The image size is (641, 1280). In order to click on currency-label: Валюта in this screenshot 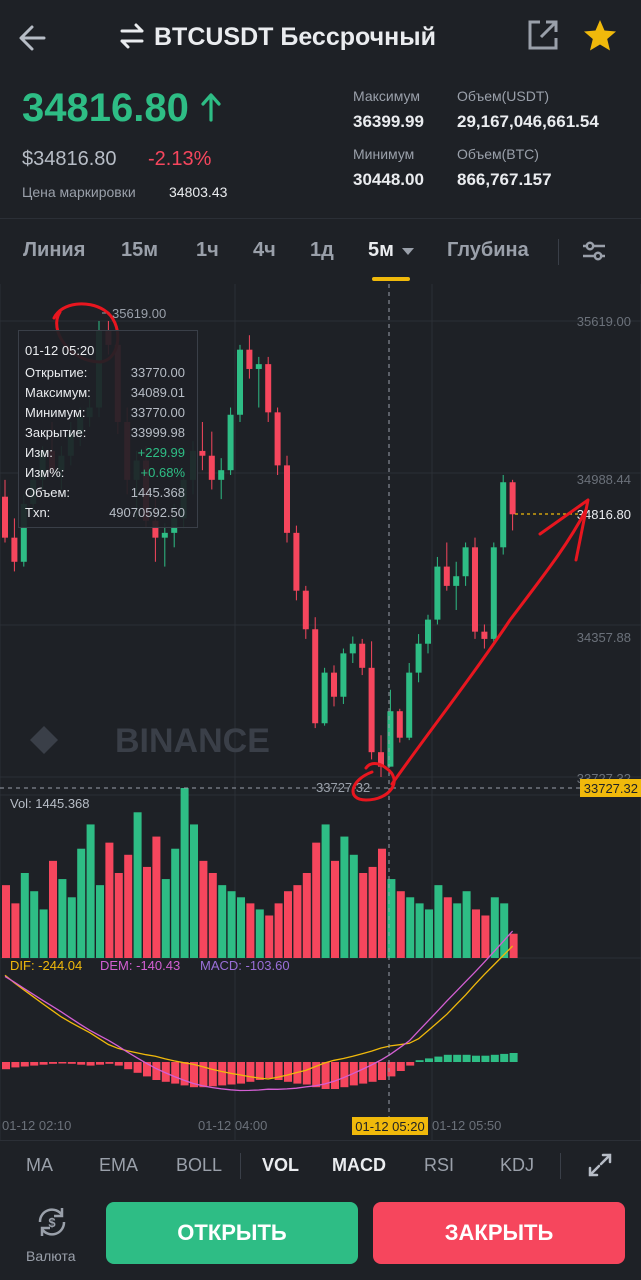, I will do `click(51, 1256)`.